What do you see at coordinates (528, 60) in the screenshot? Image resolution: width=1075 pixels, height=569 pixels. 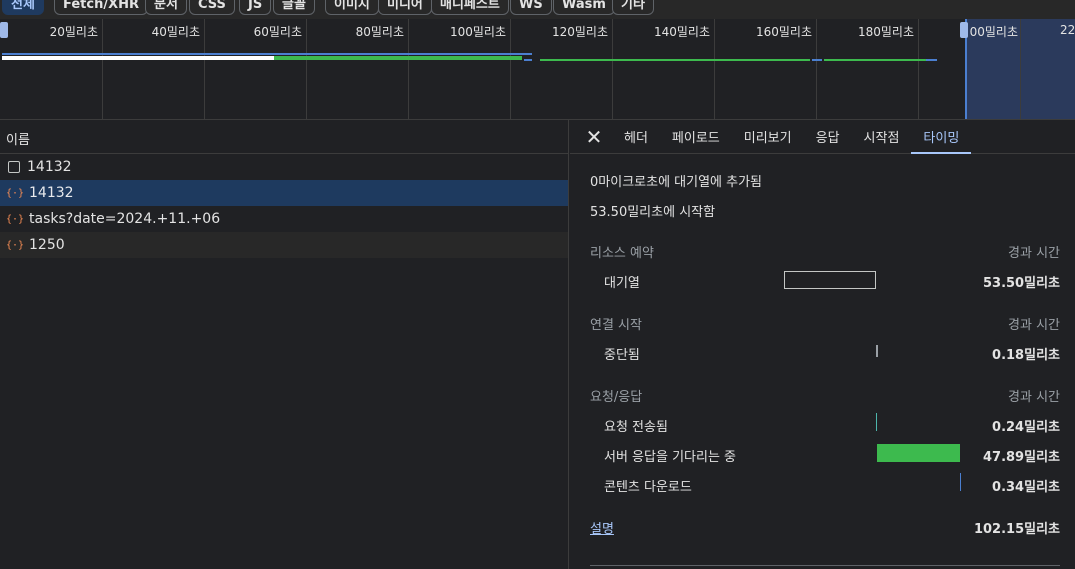 I see `overview-bar-tail` at bounding box center [528, 60].